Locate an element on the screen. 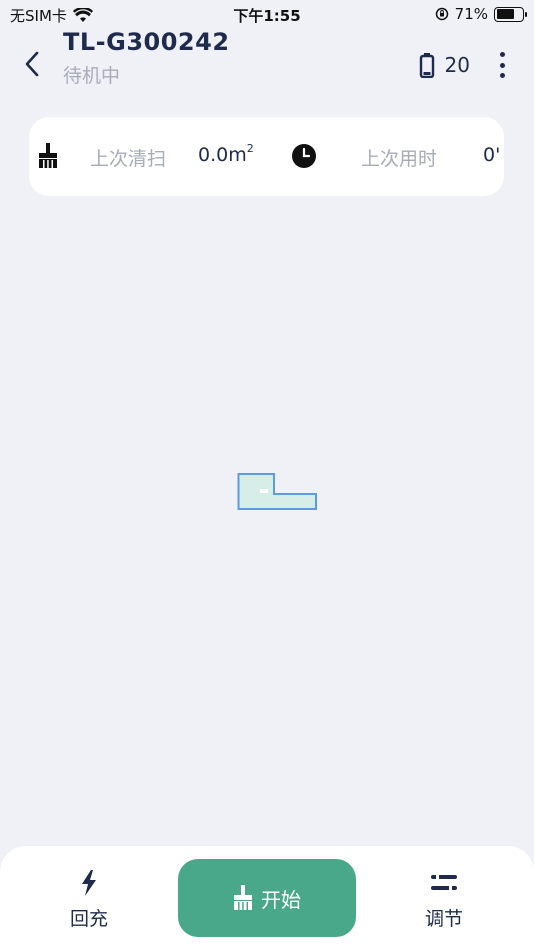  back-button is located at coordinates (32, 64).